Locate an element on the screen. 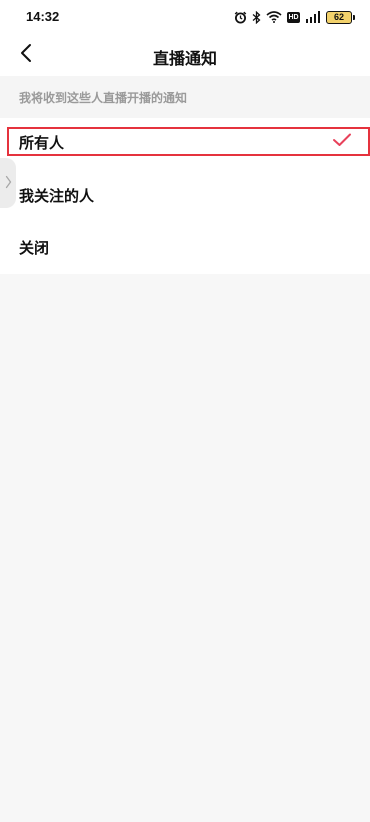  section-header-text: 我将收到这些人直播开播的通知 is located at coordinates (103, 98).